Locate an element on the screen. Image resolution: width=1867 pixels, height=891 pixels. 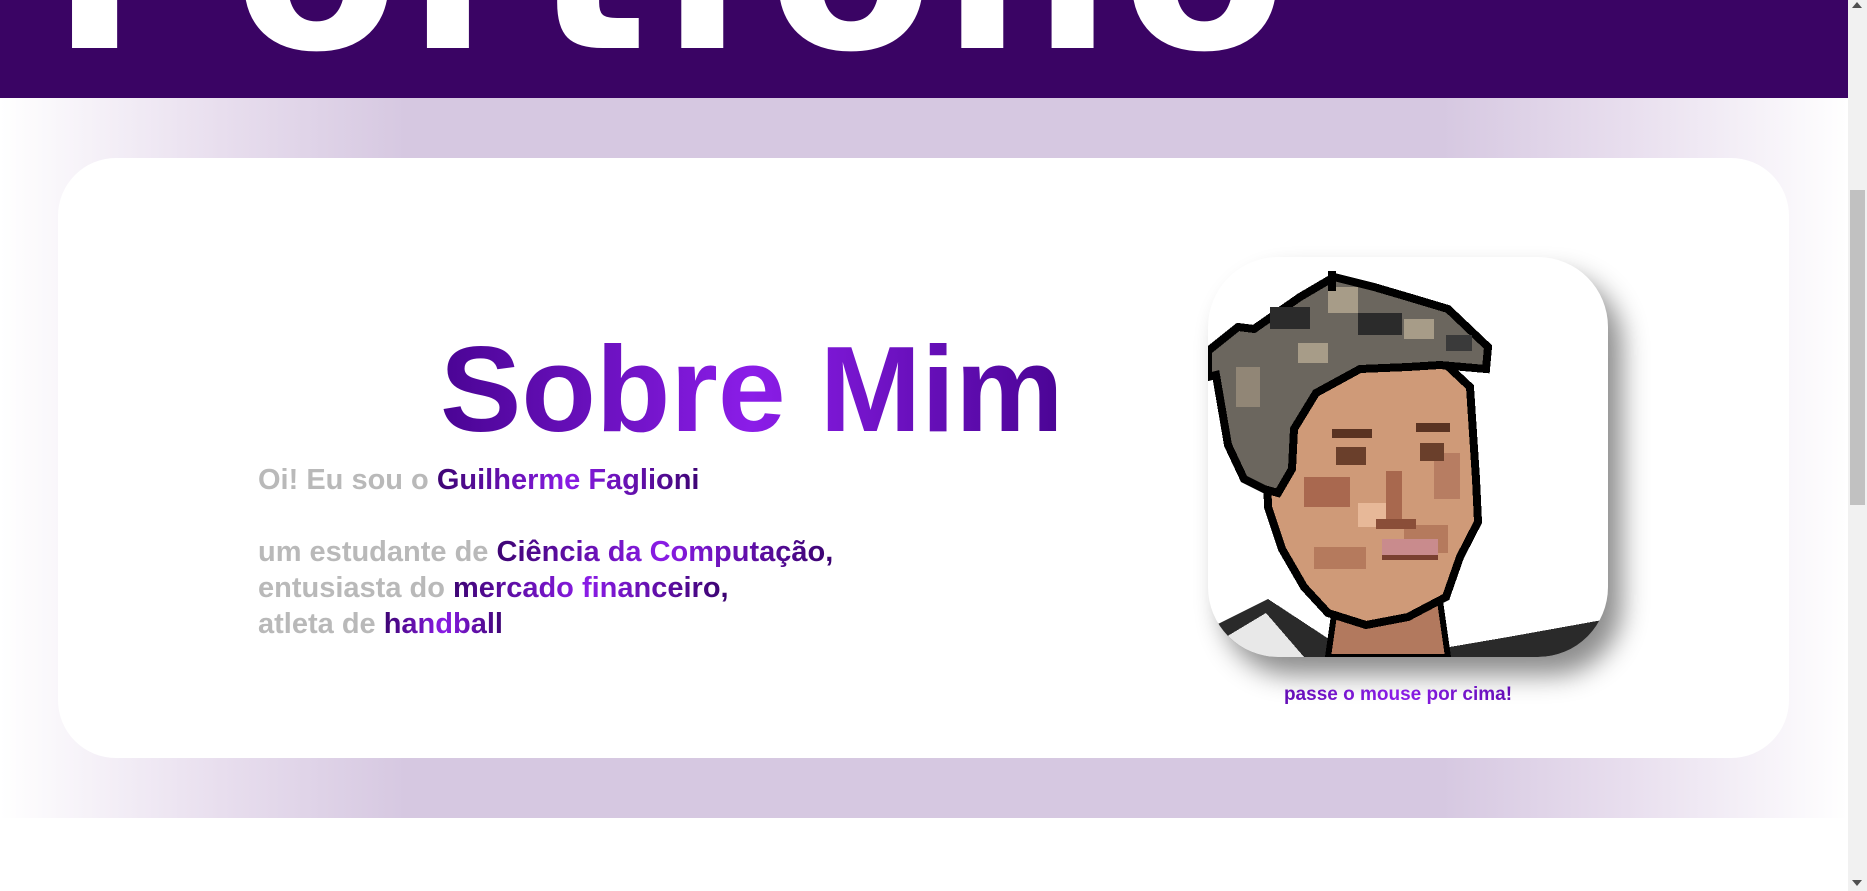
market-prefix: entusiasta do is located at coordinates (355, 588).